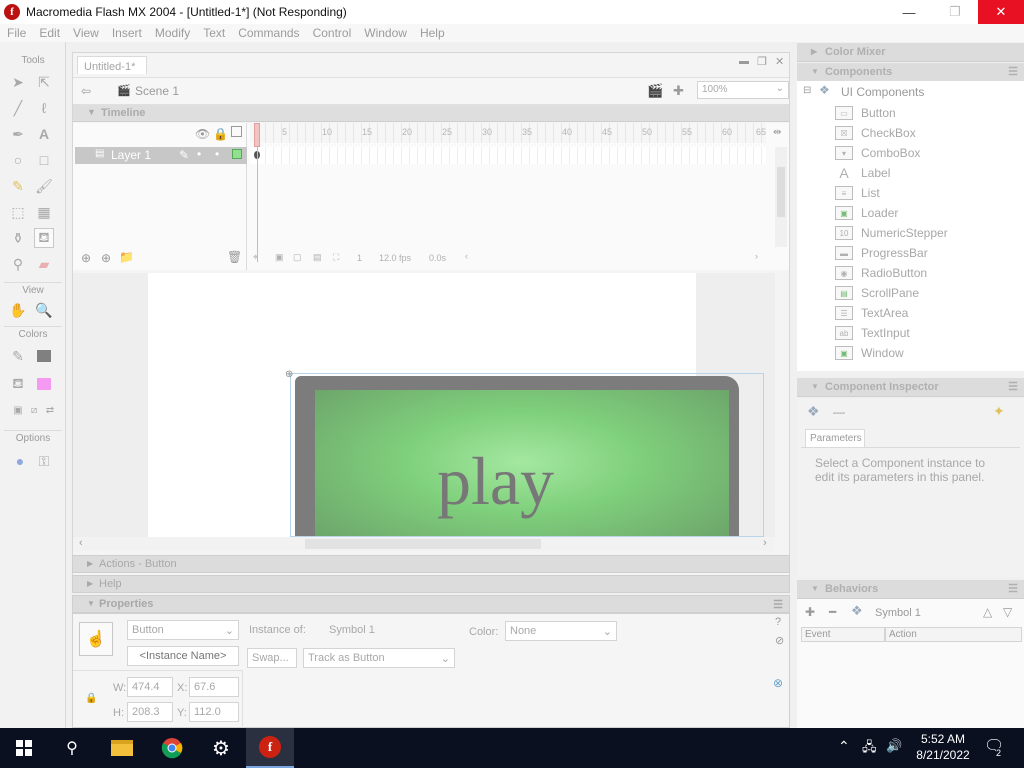 The width and height of the screenshot is (1024, 768). I want to click on rectangle-tool-icon: □, so click(44, 160).